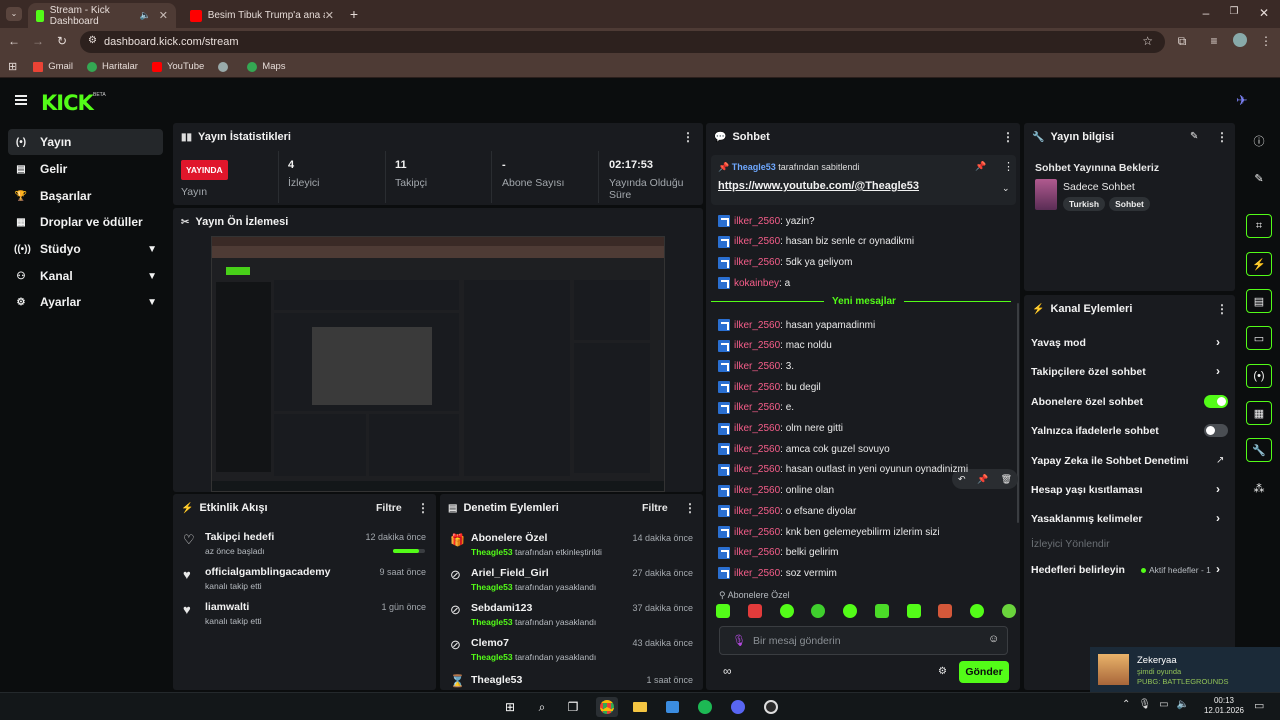 This screenshot has height=720, width=1280. Describe the element at coordinates (85, 196) in the screenshot. I see `sidebar-item-basarilar: 🏆 Başarılar` at that location.